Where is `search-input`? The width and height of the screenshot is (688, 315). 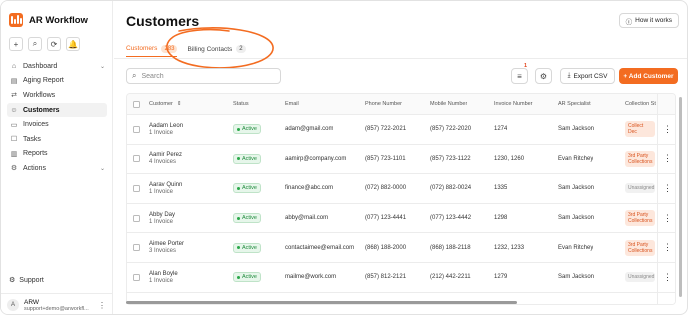 search-input is located at coordinates (201, 76).